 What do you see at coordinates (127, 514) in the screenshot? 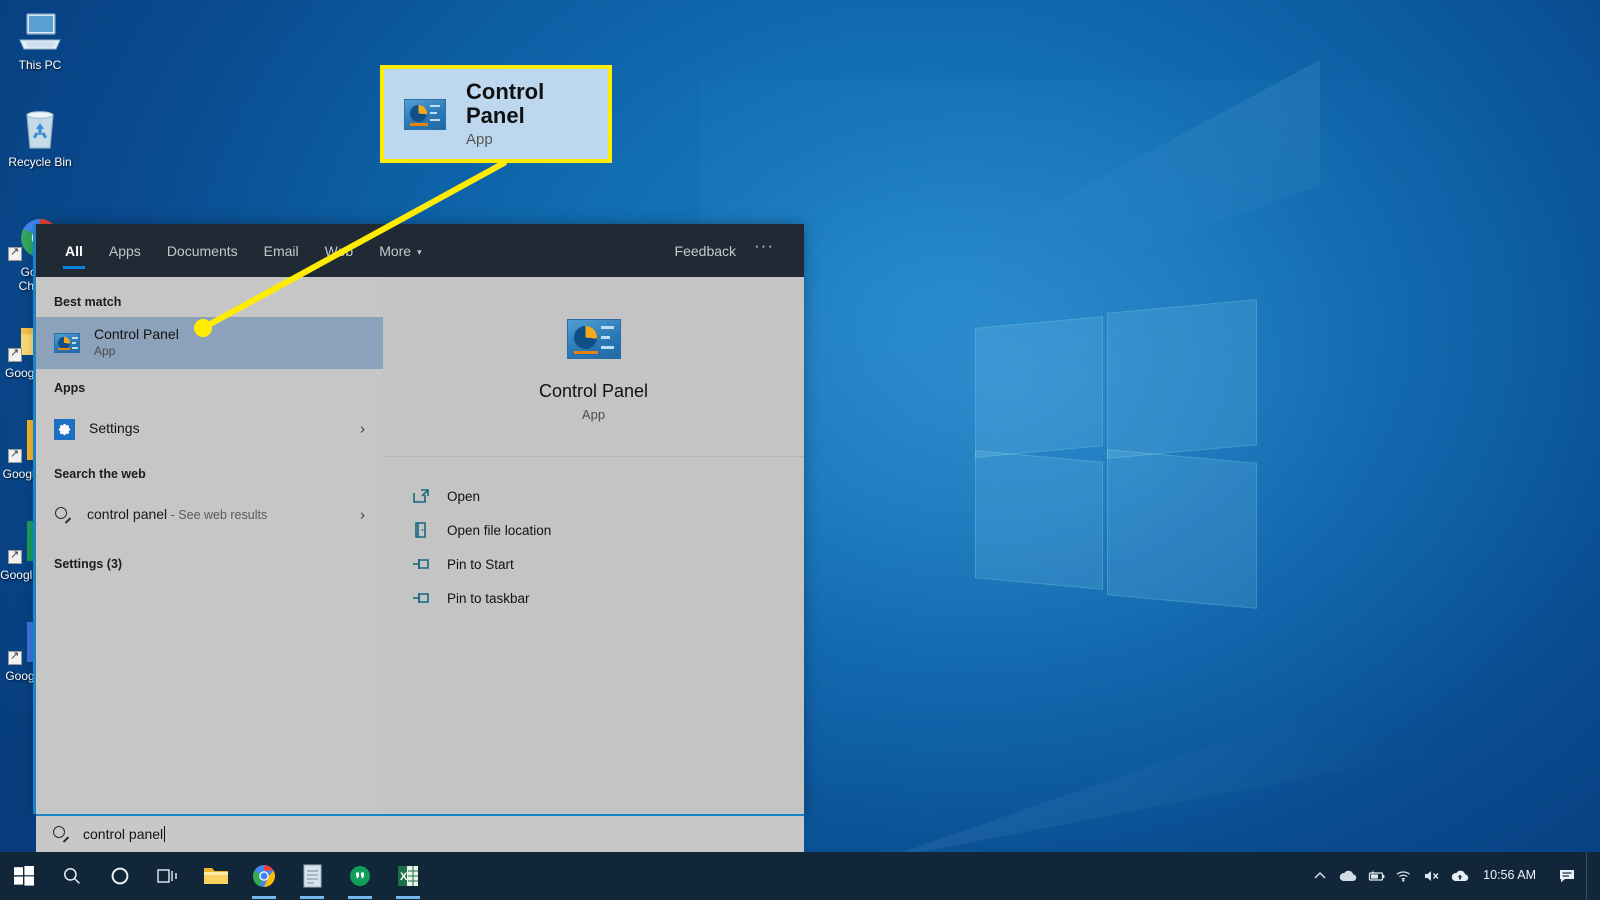
I see `web-query-text: control panel` at bounding box center [127, 514].